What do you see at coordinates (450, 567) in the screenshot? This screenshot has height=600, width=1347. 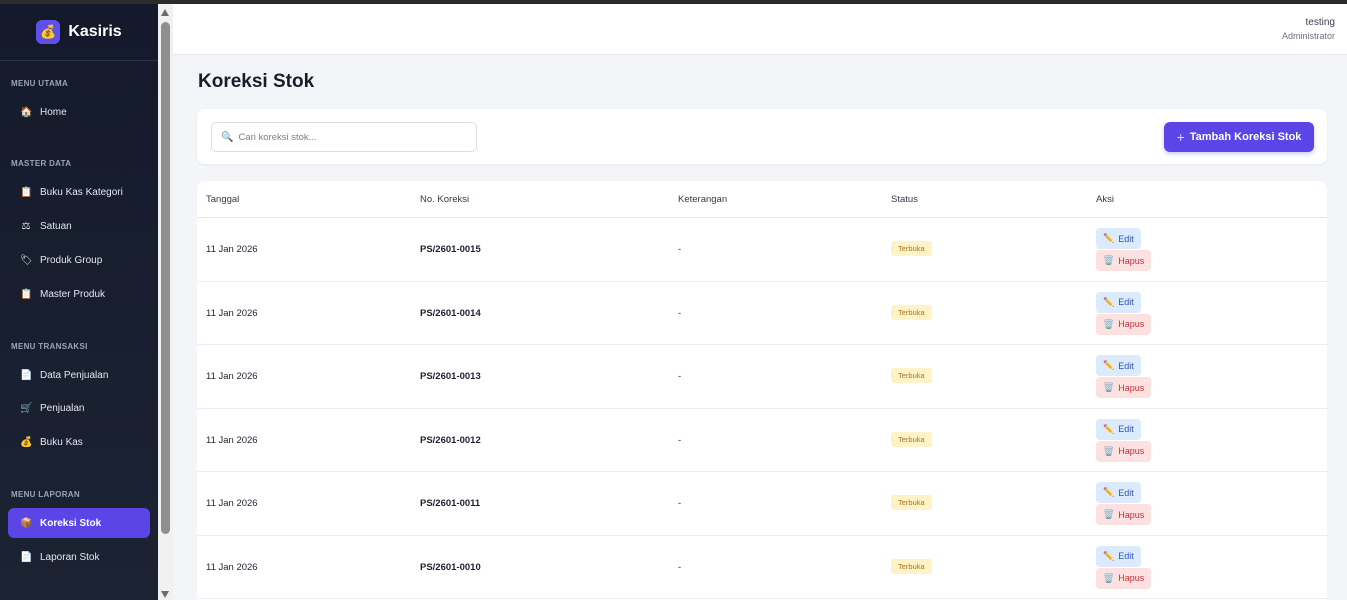 I see `cell-number: PS/2601-0010` at bounding box center [450, 567].